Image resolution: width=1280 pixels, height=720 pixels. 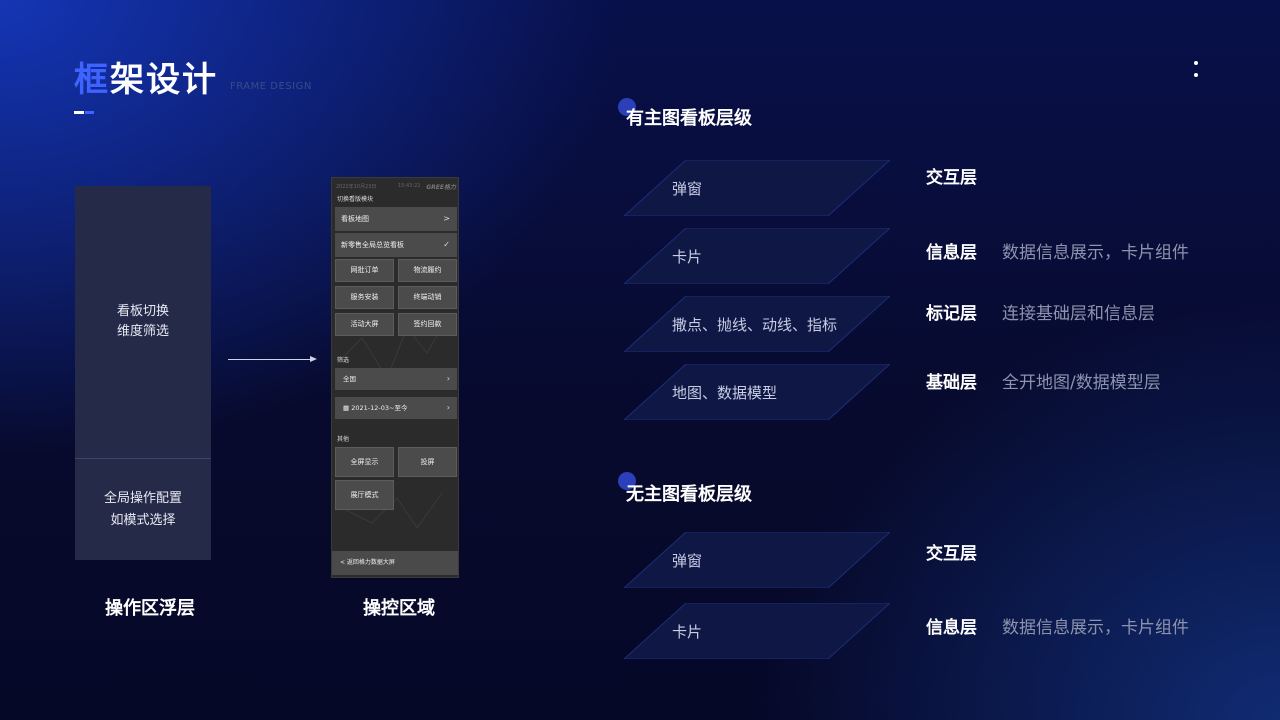 I want to click on back-to-dashboard-link: < 返回格力数据大屏, so click(x=395, y=563).